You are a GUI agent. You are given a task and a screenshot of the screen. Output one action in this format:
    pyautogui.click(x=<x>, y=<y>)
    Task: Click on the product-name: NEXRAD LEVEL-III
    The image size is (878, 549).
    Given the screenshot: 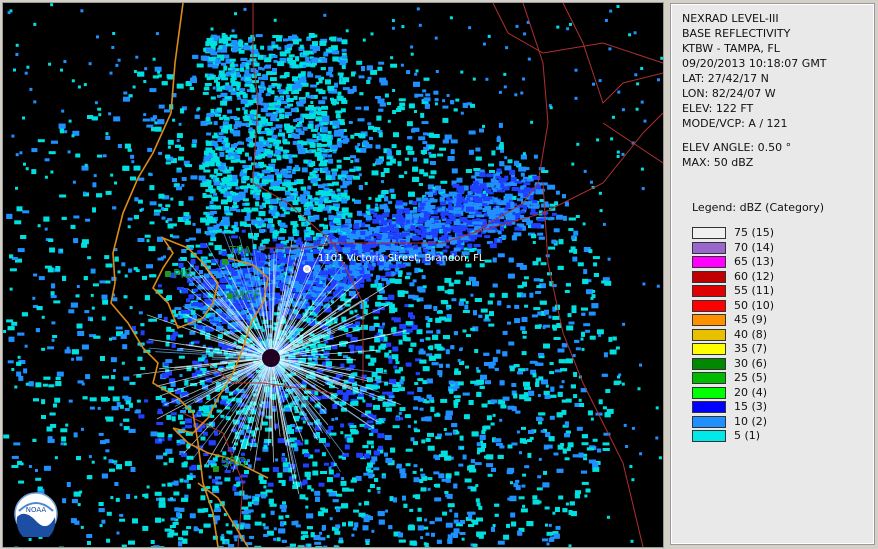 What is the action you would take?
    pyautogui.click(x=730, y=18)
    